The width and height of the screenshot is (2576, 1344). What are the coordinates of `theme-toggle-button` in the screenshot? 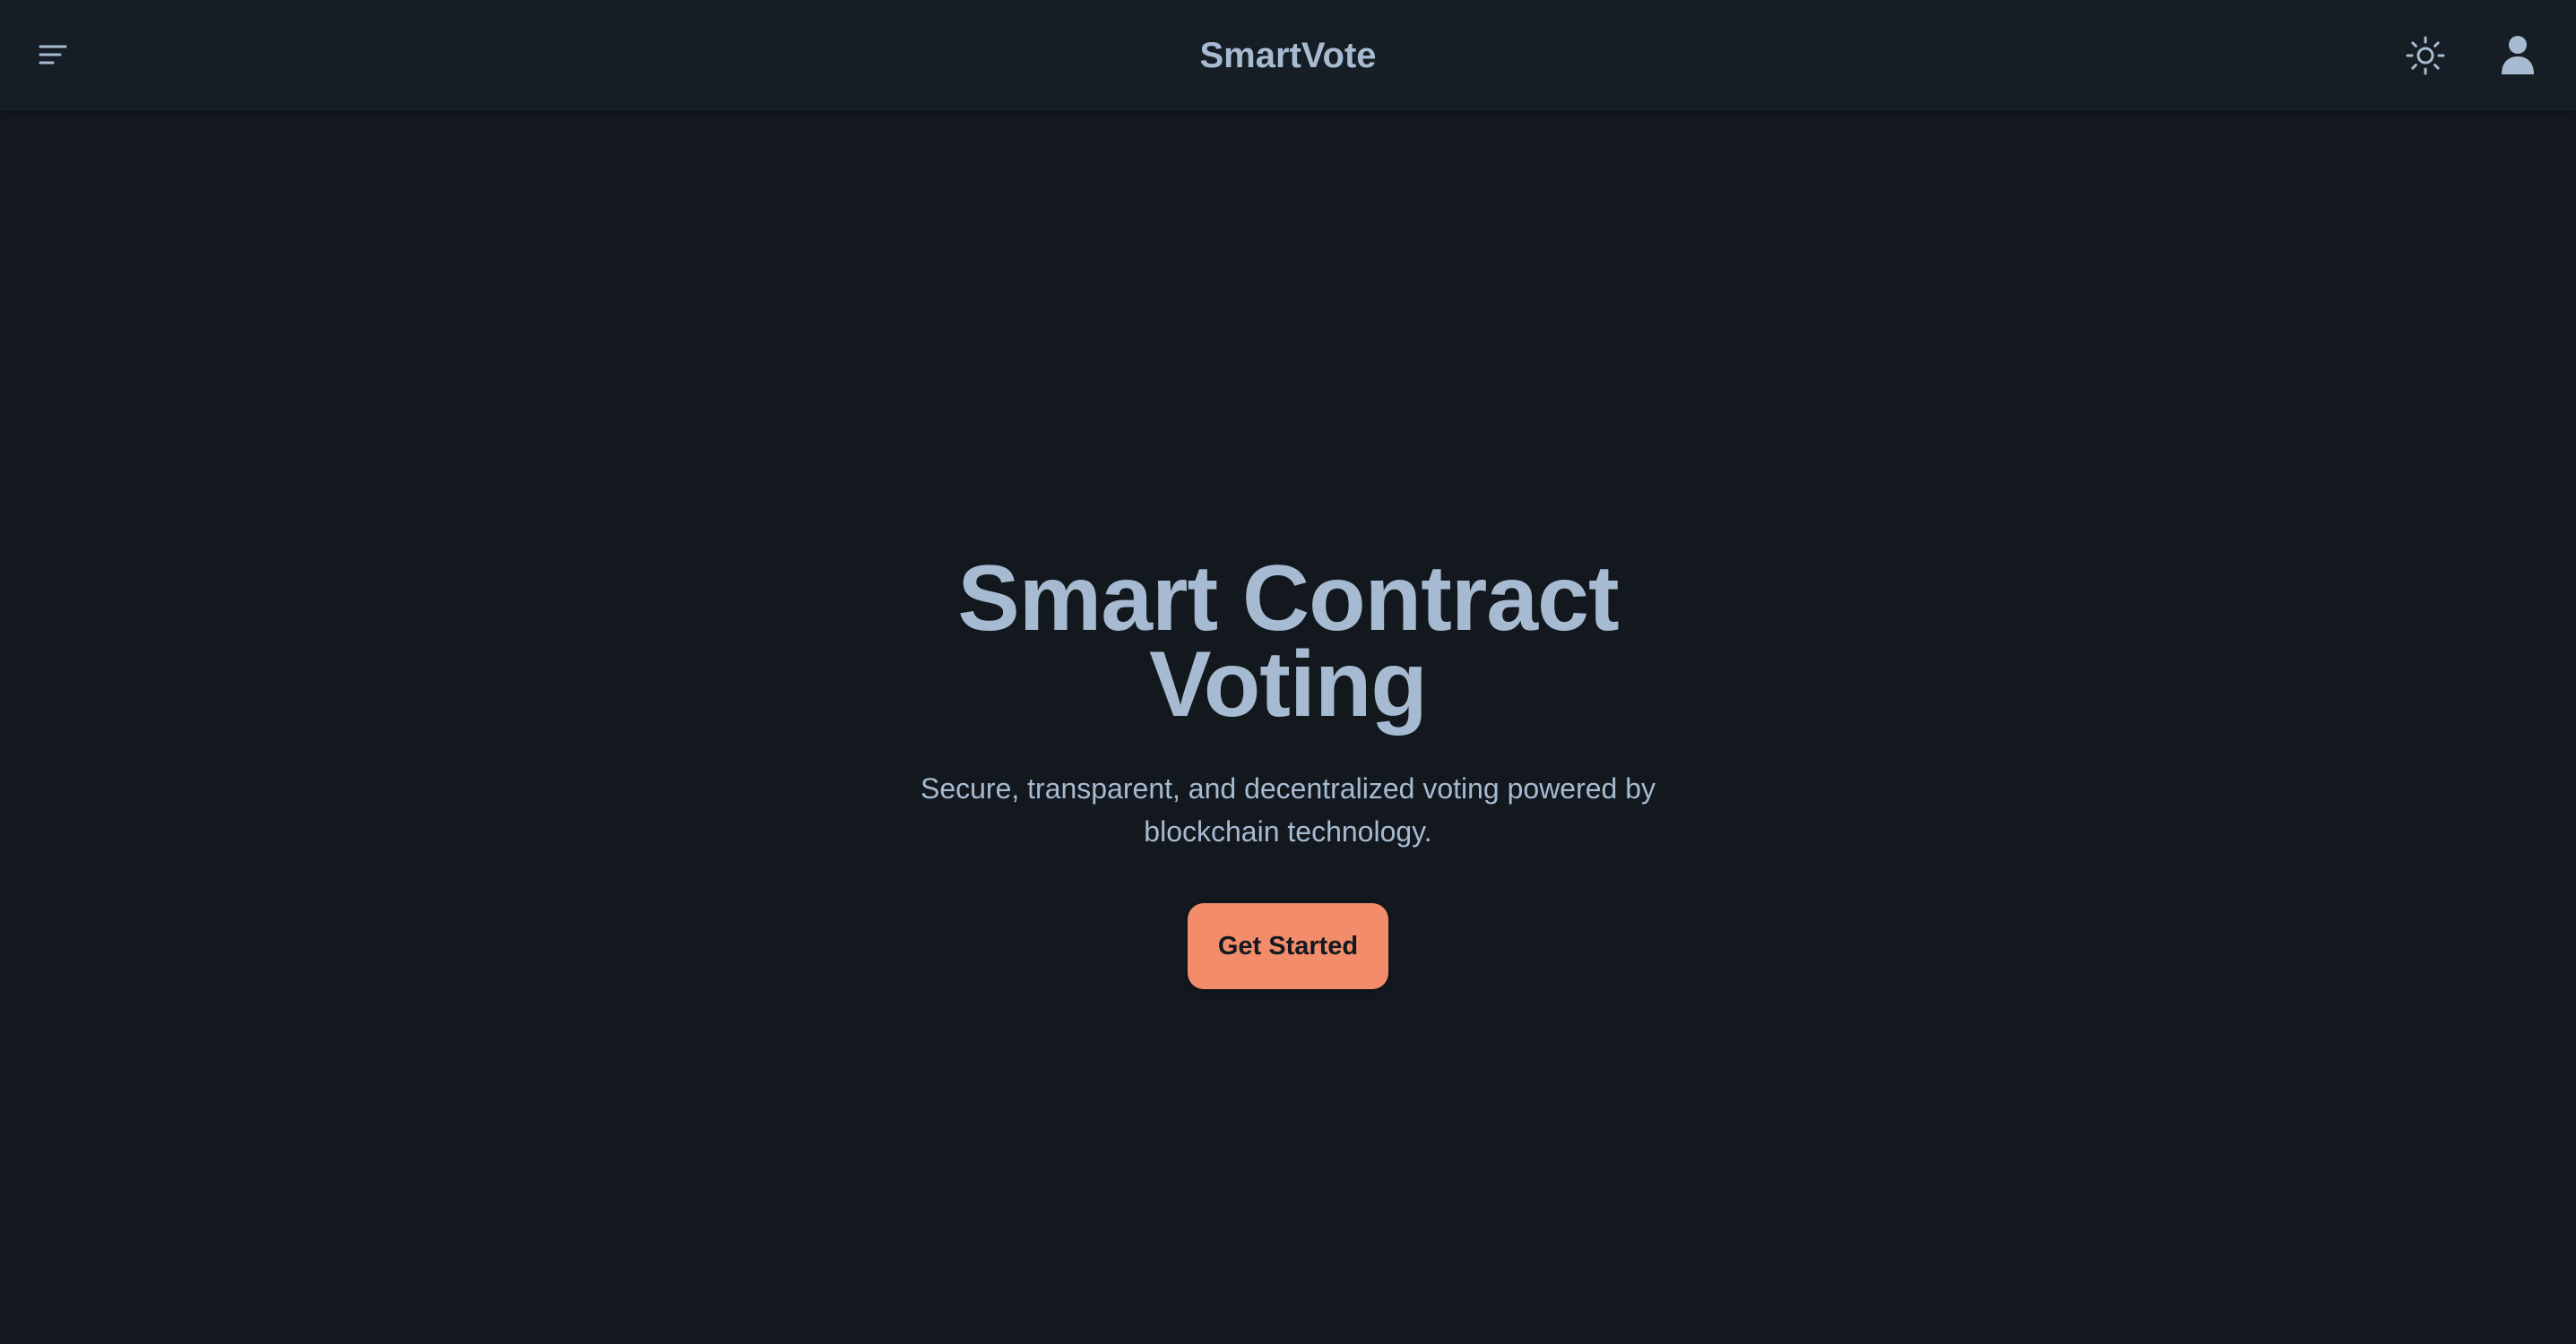 It's located at (2425, 55).